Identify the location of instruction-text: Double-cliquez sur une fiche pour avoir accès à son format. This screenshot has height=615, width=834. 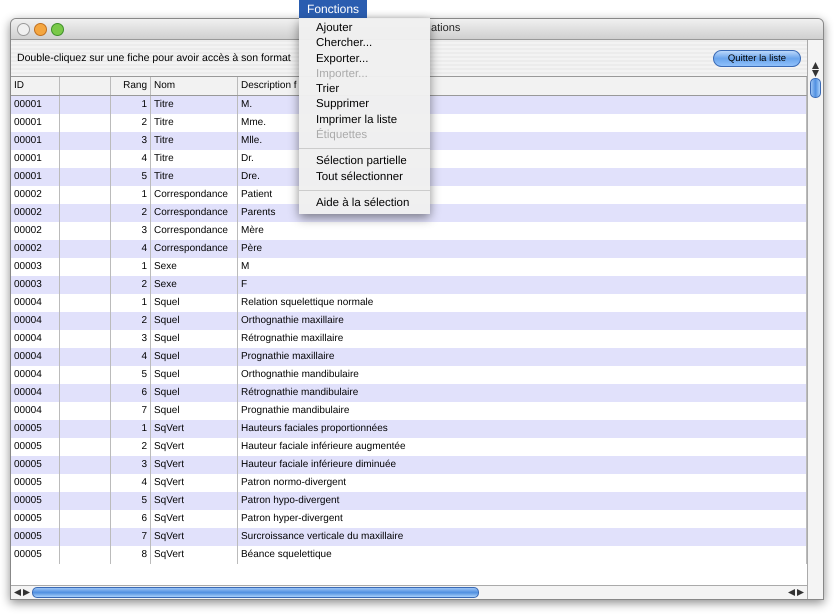
(154, 58).